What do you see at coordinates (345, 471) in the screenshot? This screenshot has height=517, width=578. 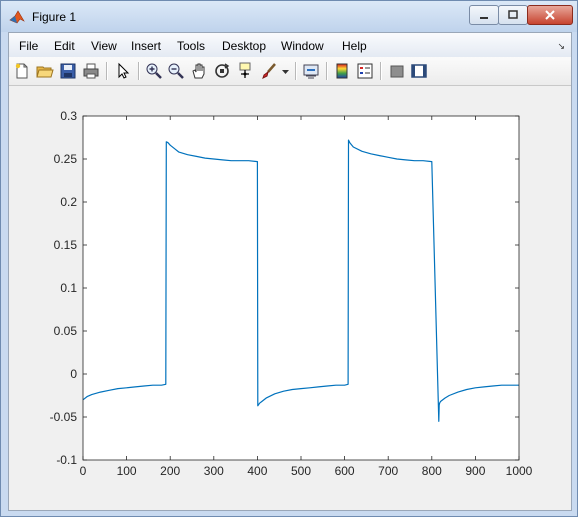 I see `x-tick-label: 600` at bounding box center [345, 471].